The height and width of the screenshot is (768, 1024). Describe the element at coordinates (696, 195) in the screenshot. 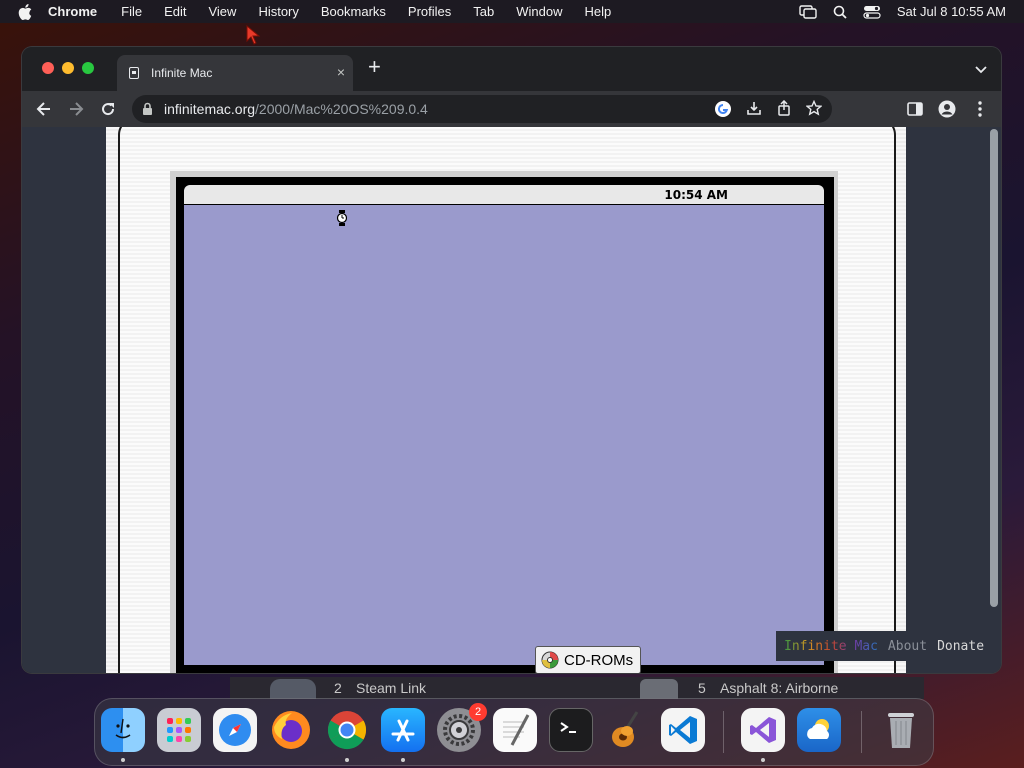

I see `mac-os-clock: 10:54 AM` at that location.